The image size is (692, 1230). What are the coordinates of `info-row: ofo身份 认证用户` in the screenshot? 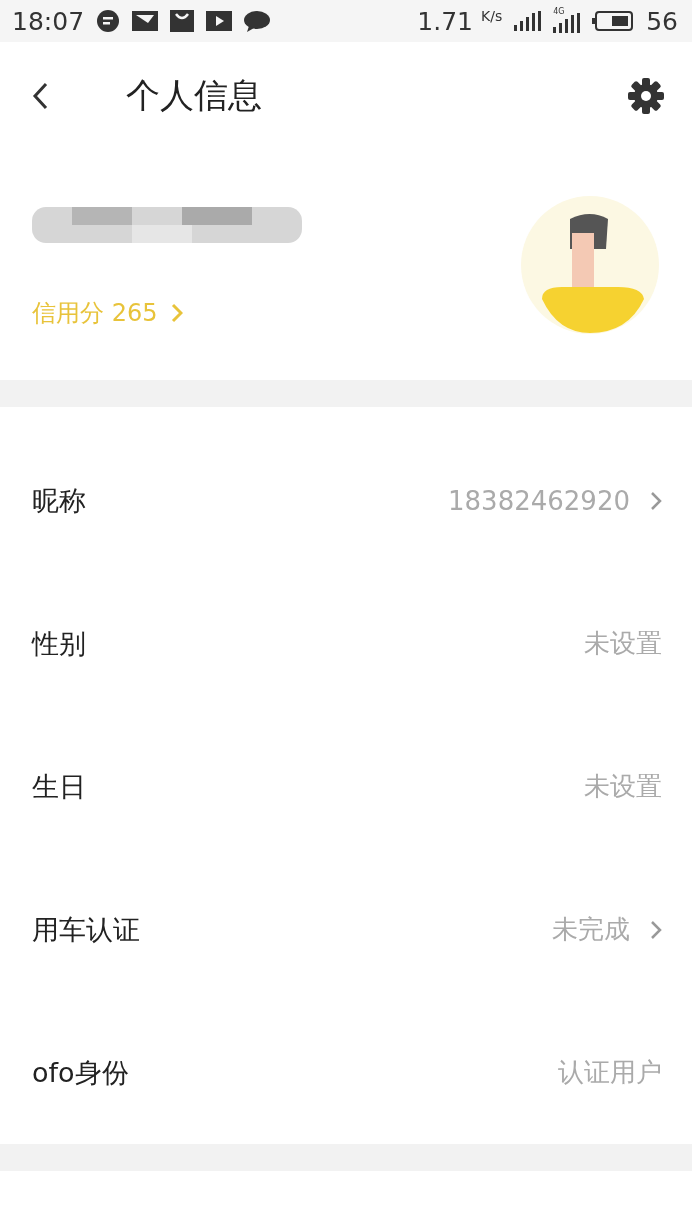 It's located at (346, 1072).